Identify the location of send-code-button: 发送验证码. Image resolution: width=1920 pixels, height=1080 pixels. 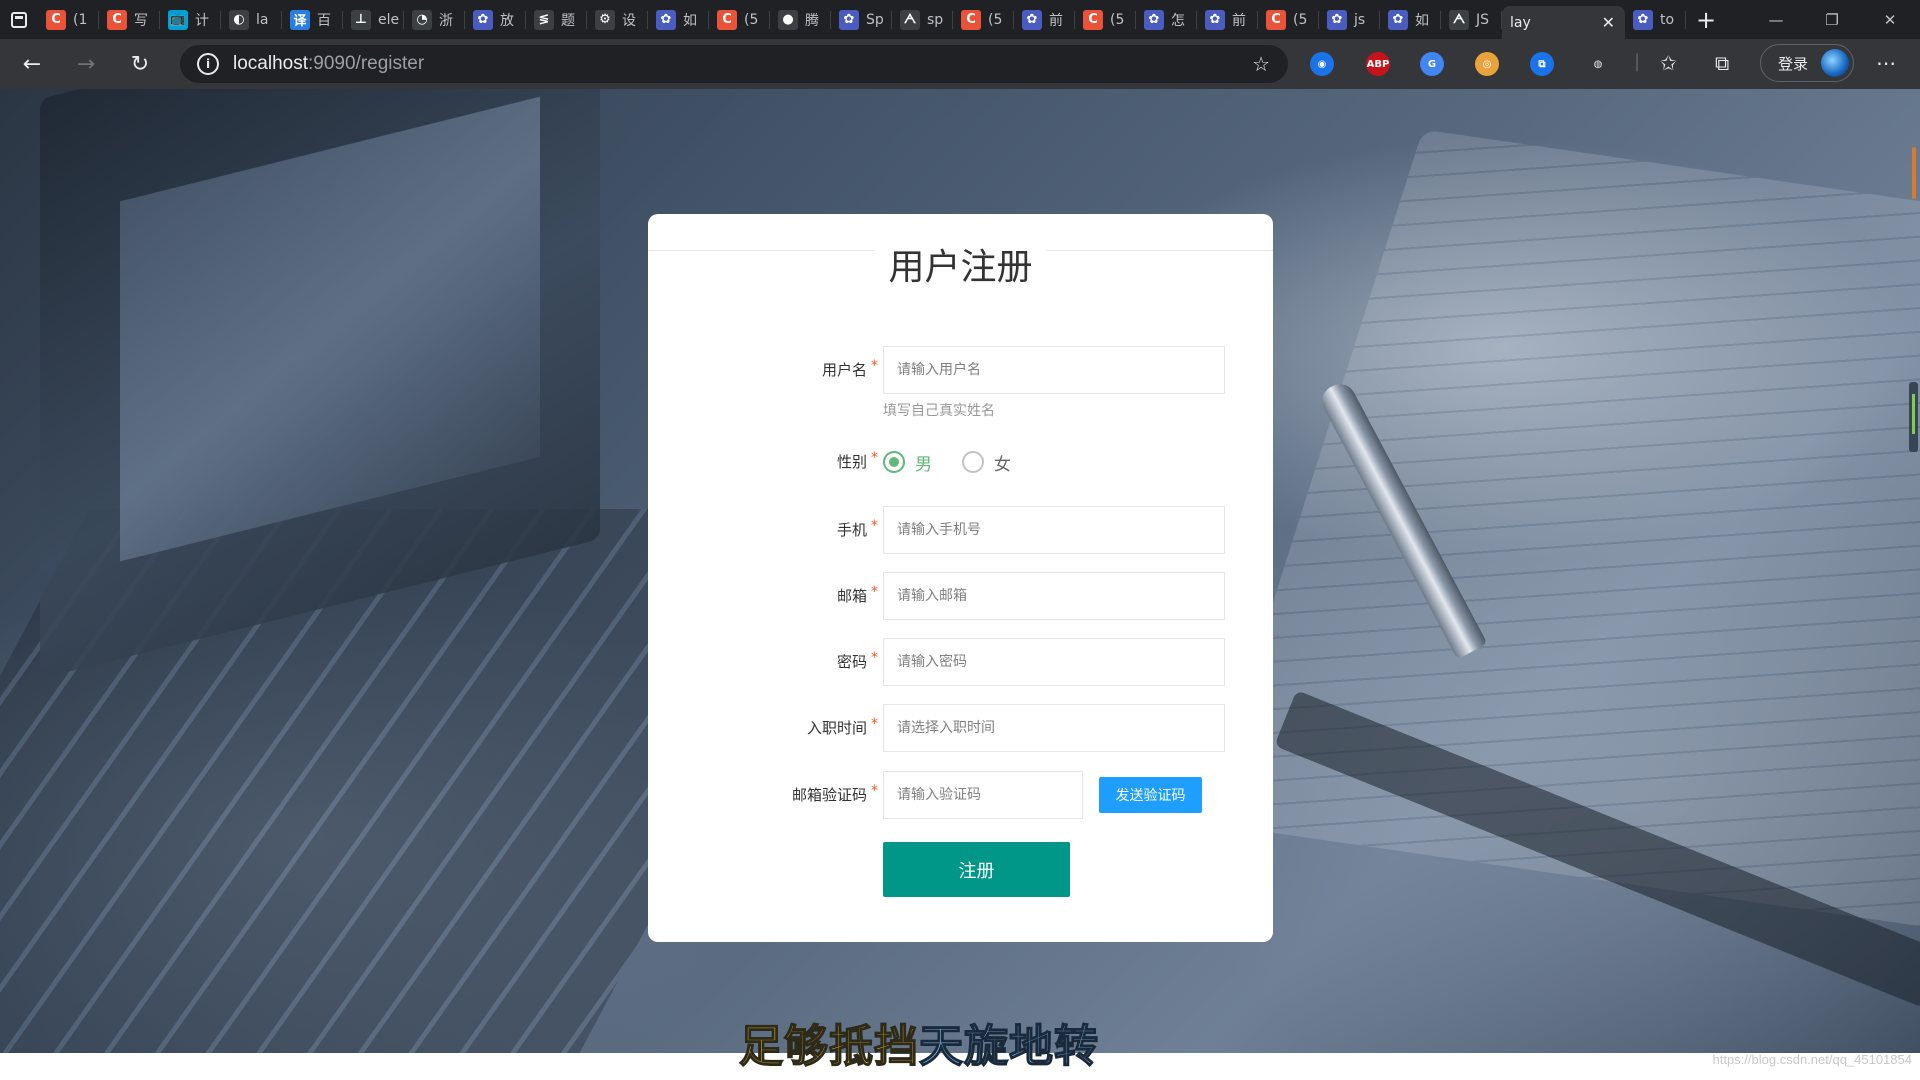
(1150, 795).